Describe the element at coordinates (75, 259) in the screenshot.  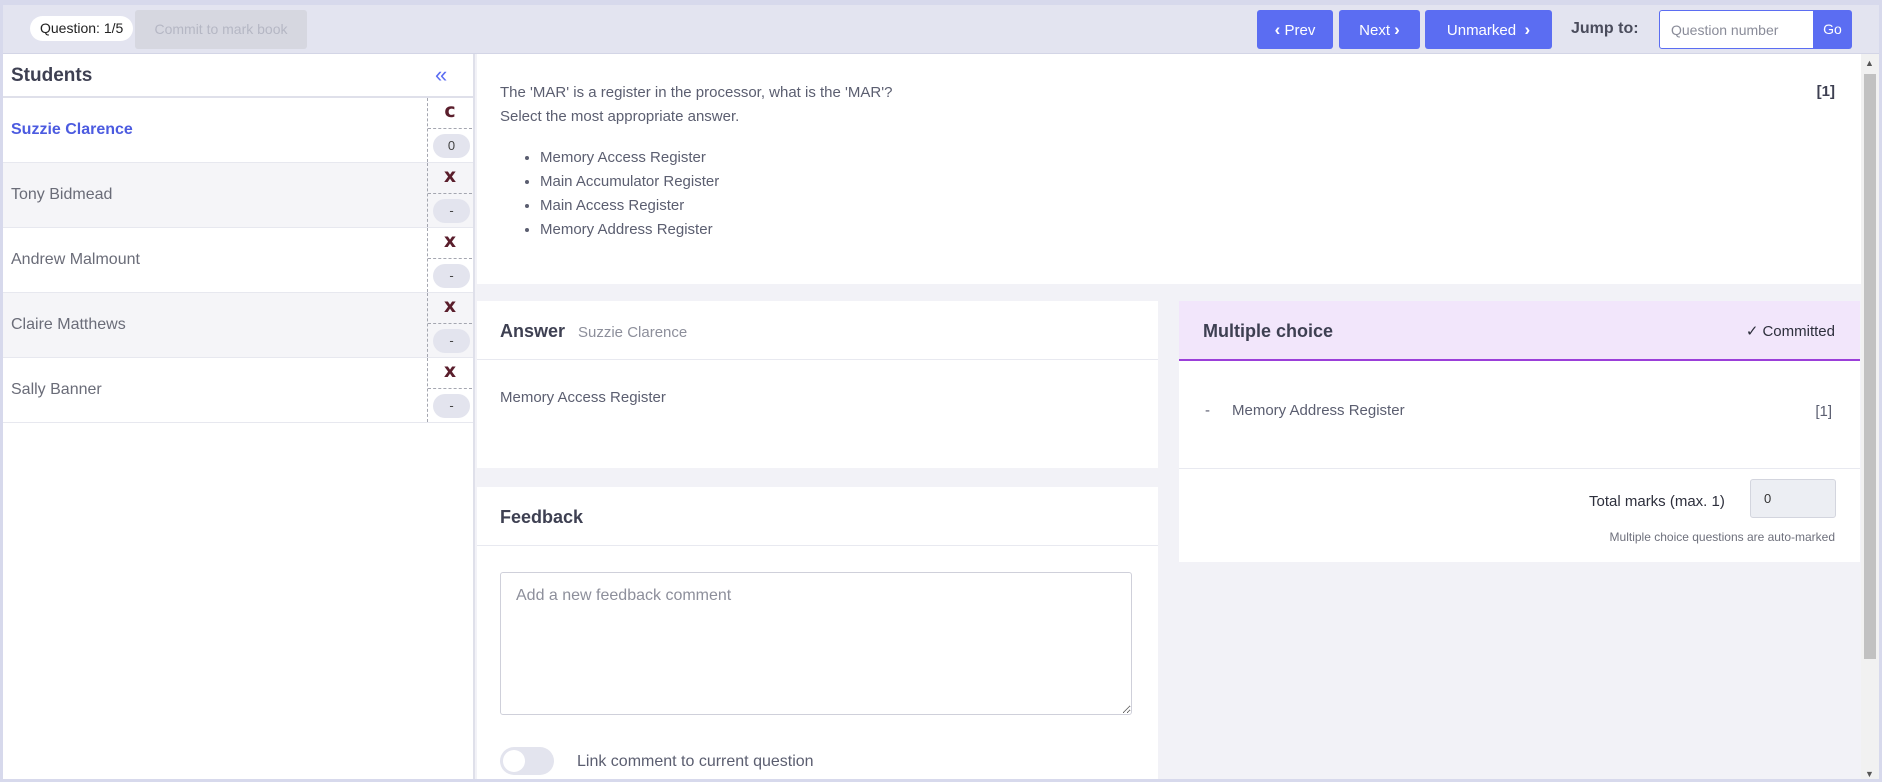
I see `student-name: Andrew Malmount` at that location.